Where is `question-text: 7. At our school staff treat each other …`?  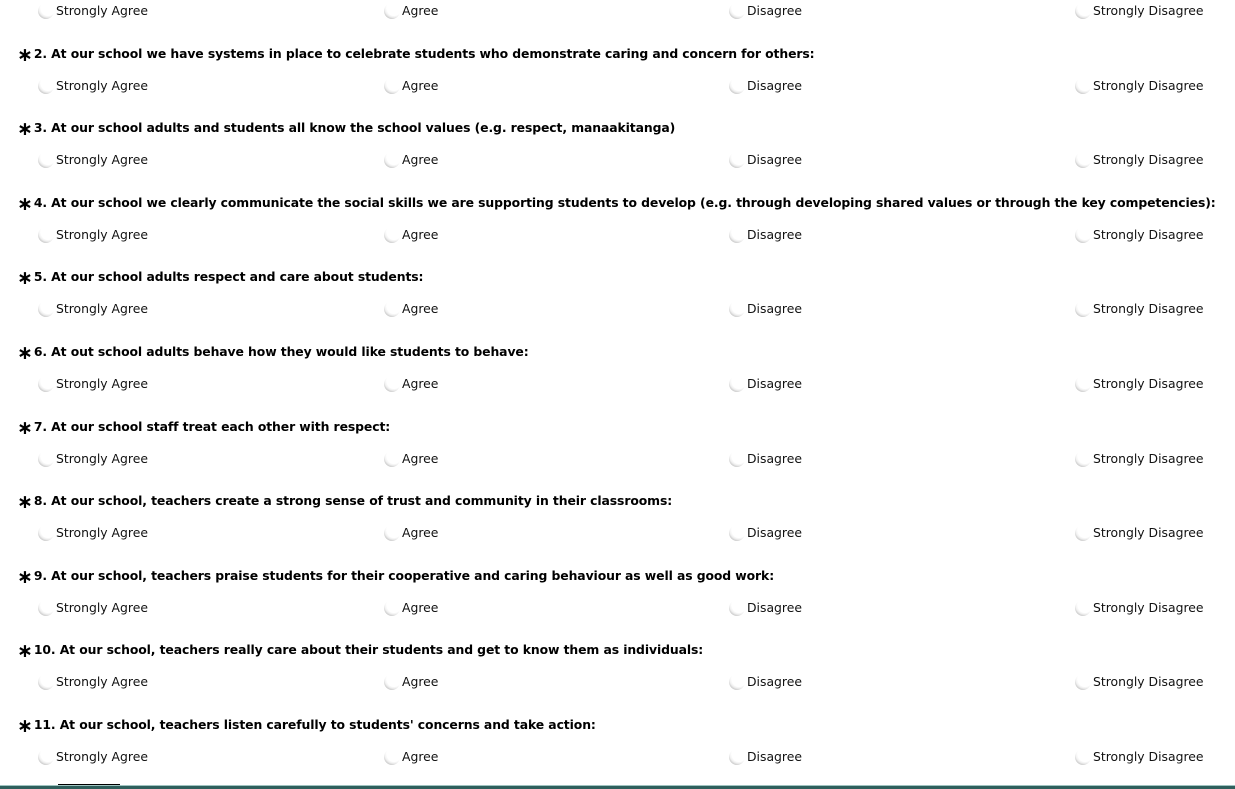 question-text: 7. At our school staff treat each other … is located at coordinates (212, 426).